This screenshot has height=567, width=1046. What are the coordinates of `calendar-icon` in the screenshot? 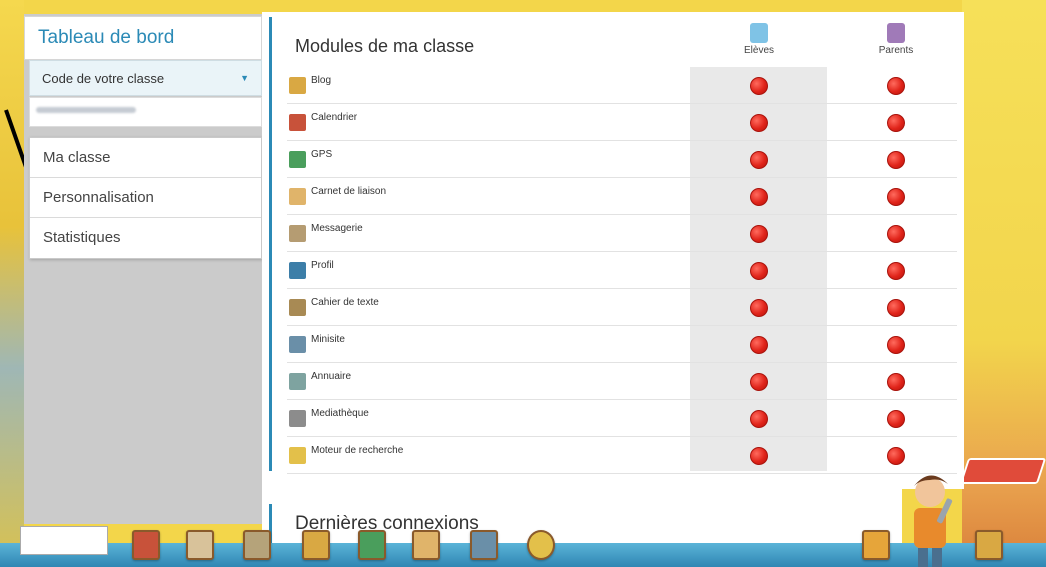 It's located at (297, 122).